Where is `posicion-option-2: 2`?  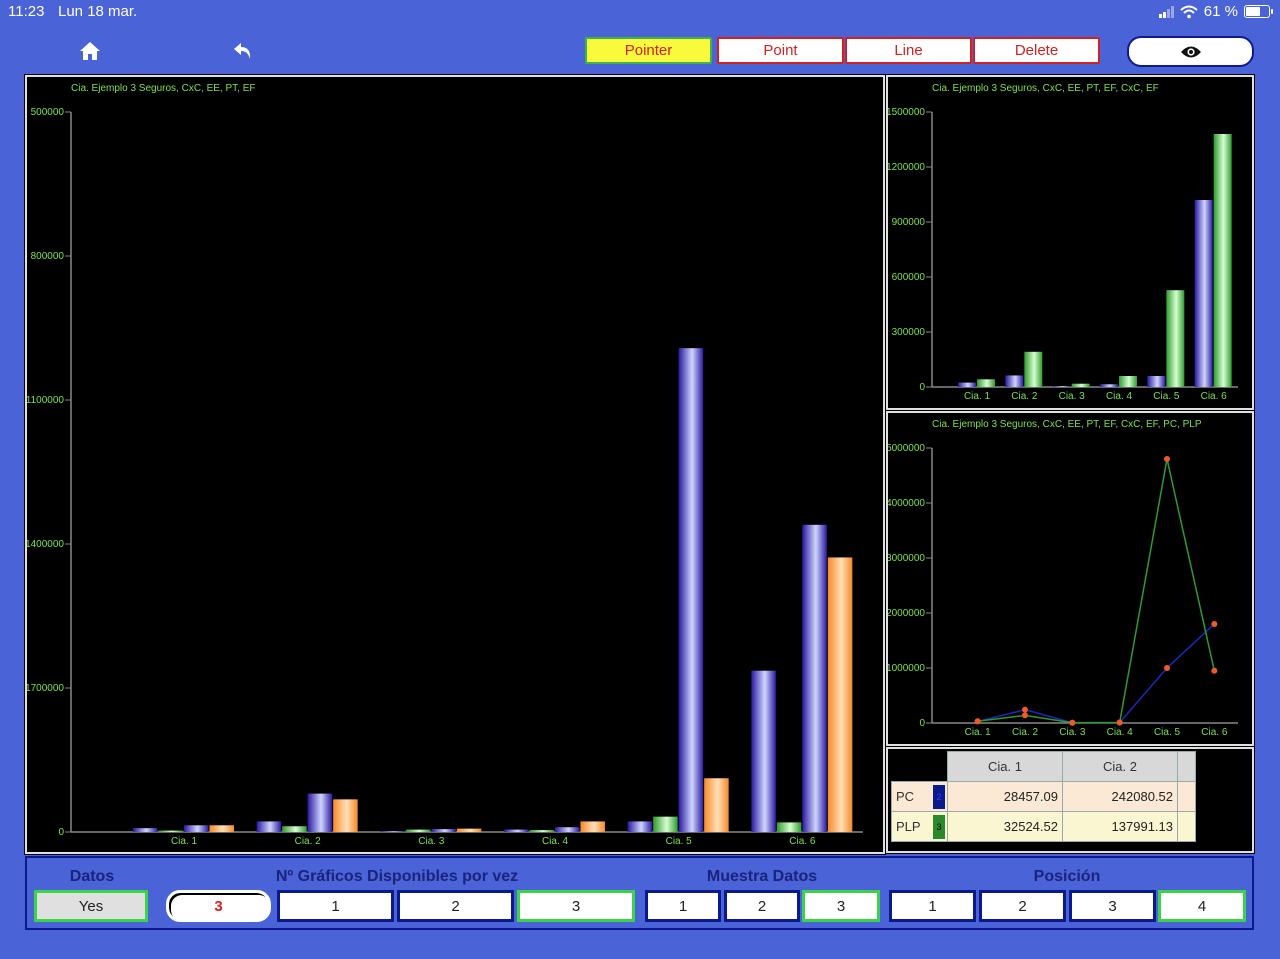 posicion-option-2: 2 is located at coordinates (1022, 906).